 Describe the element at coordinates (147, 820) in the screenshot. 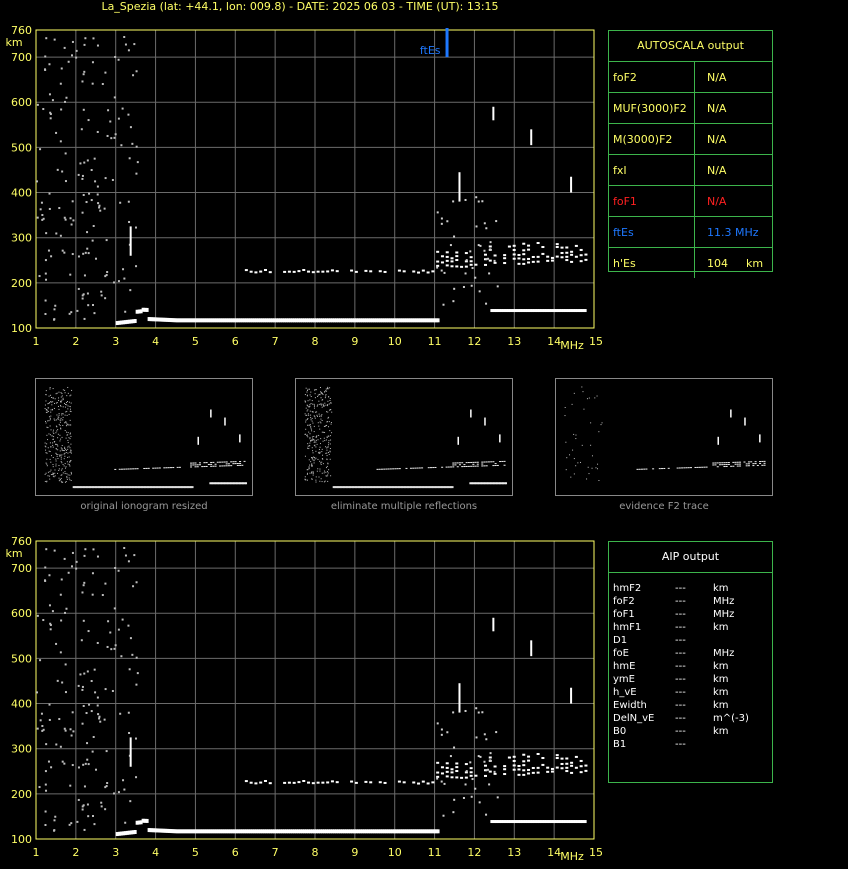

I see `echo-e-trace` at that location.